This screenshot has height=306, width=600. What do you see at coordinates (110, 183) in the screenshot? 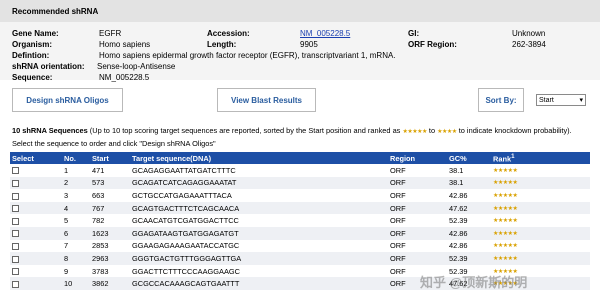
I see `row-start: 573` at bounding box center [110, 183].